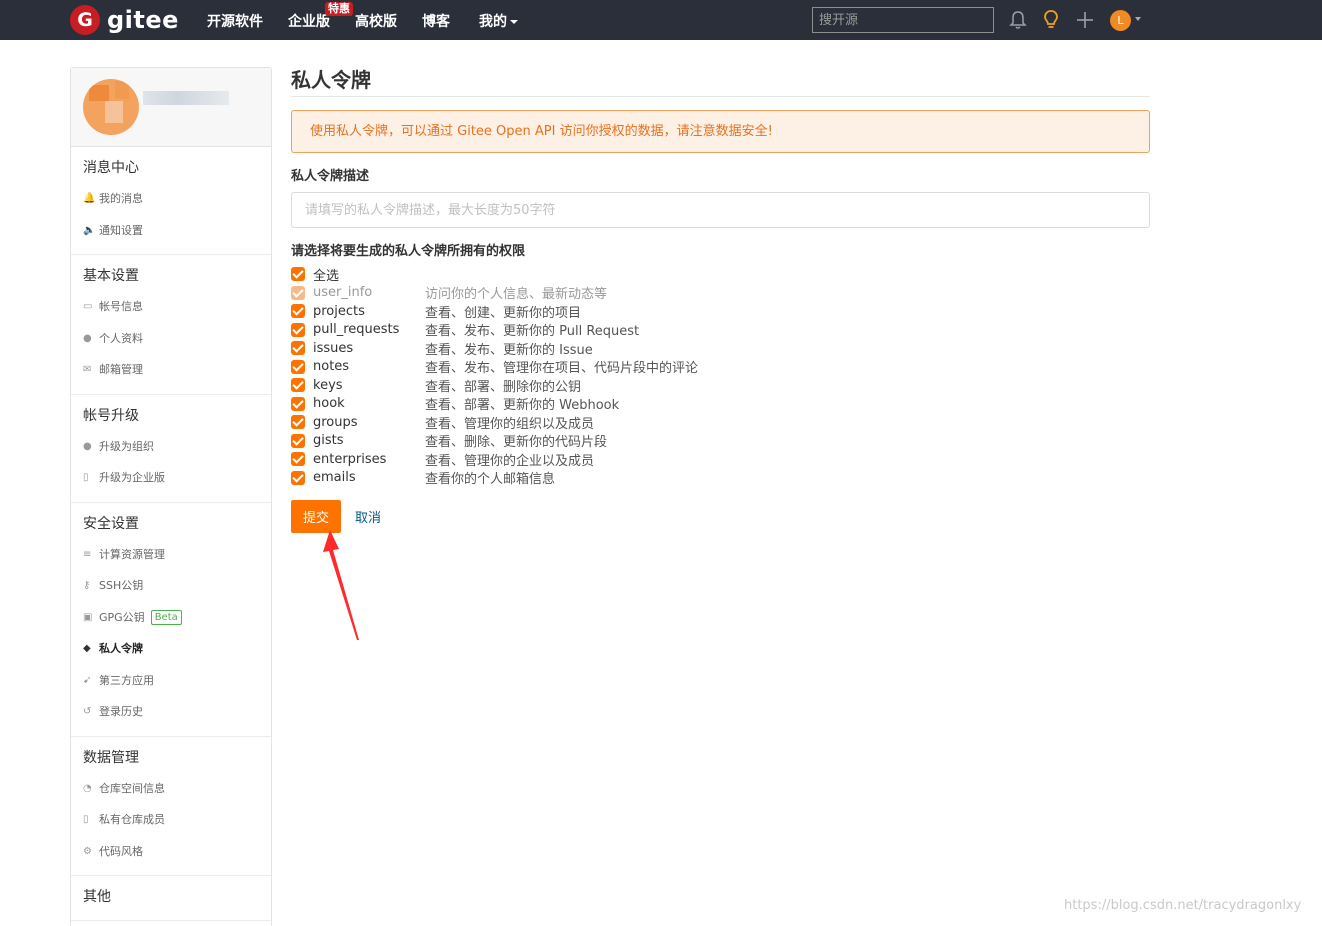  What do you see at coordinates (343, 293) in the screenshot?
I see `permission-name: user_info` at bounding box center [343, 293].